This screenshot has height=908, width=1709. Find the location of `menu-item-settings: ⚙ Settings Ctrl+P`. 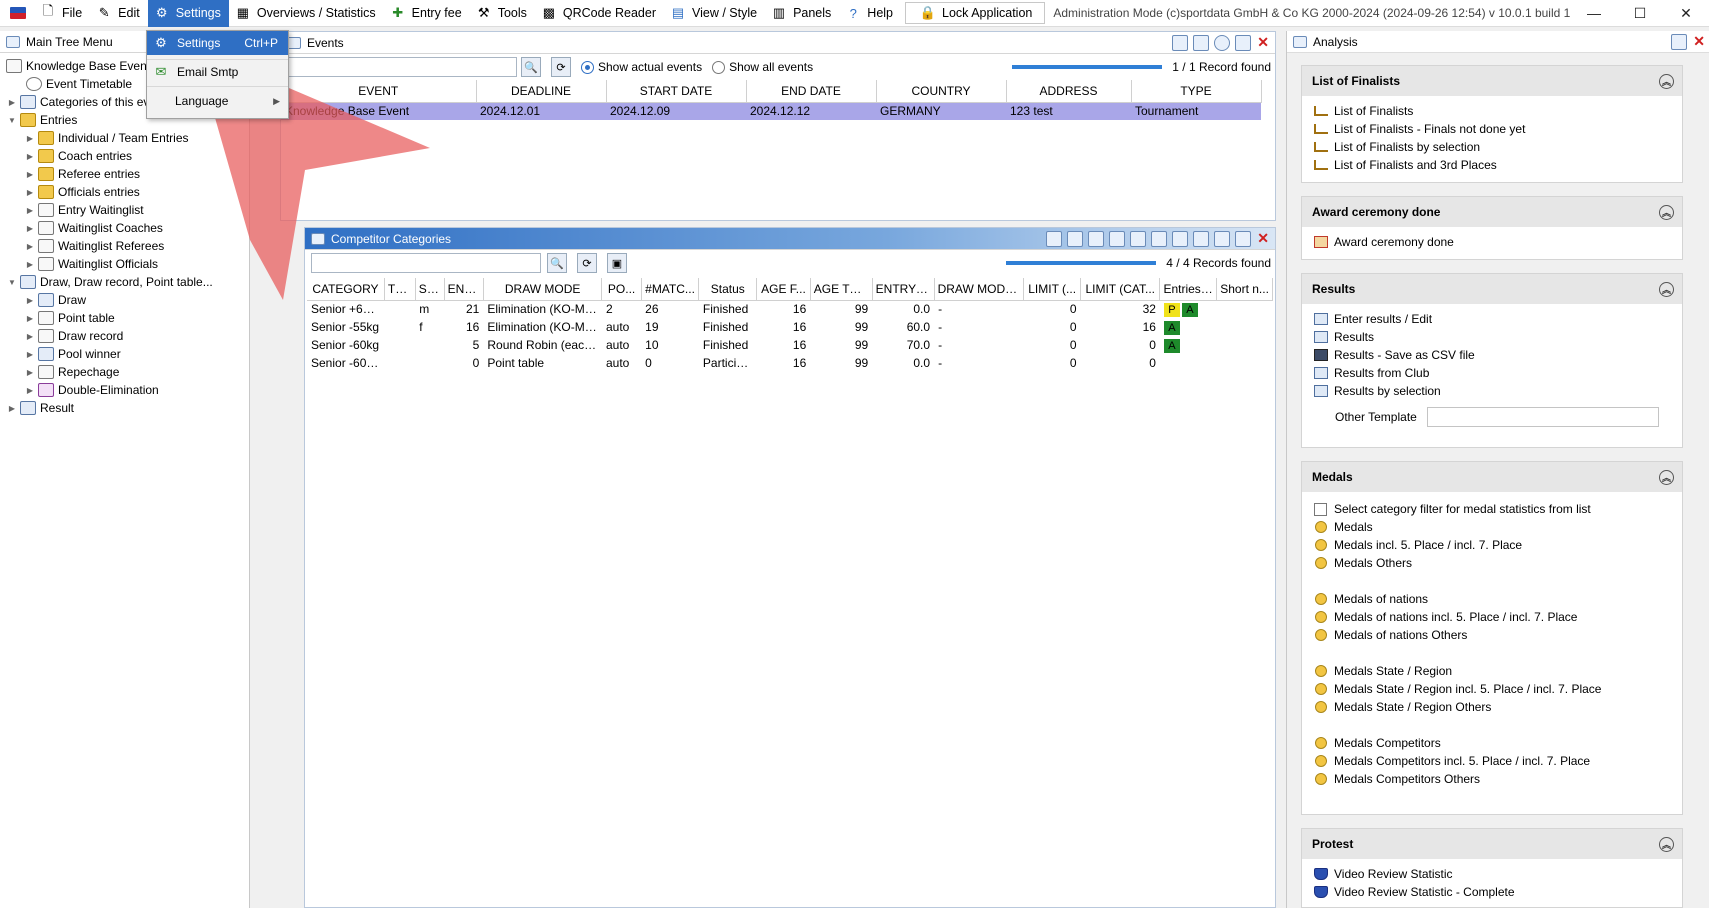

menu-item-settings: ⚙ Settings Ctrl+P is located at coordinates (217, 43).